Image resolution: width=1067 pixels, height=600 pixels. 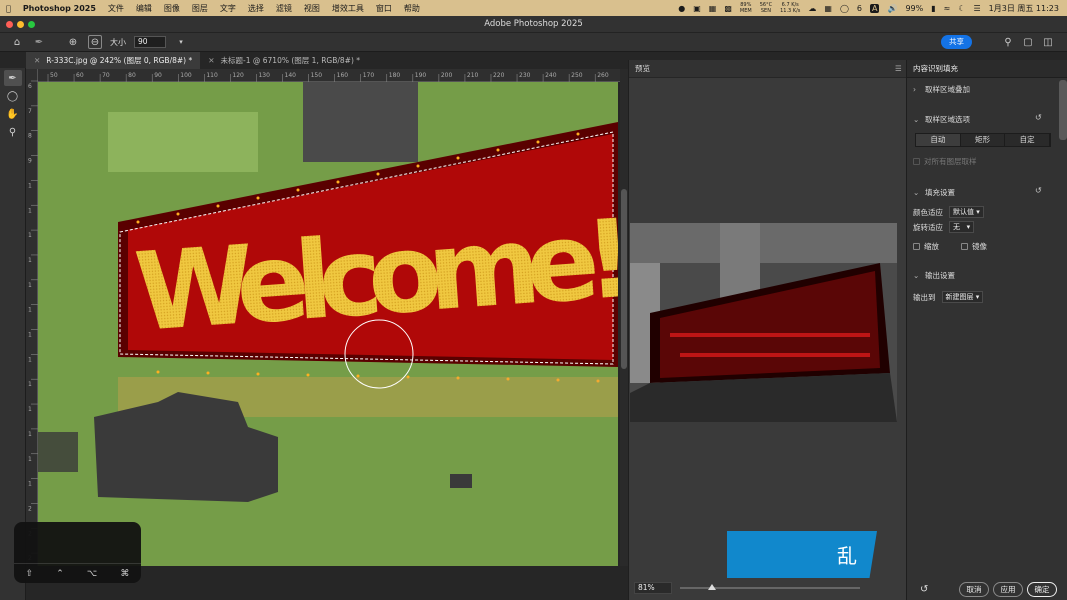 I want to click on ruler-label: 6, so click(x=30, y=86).